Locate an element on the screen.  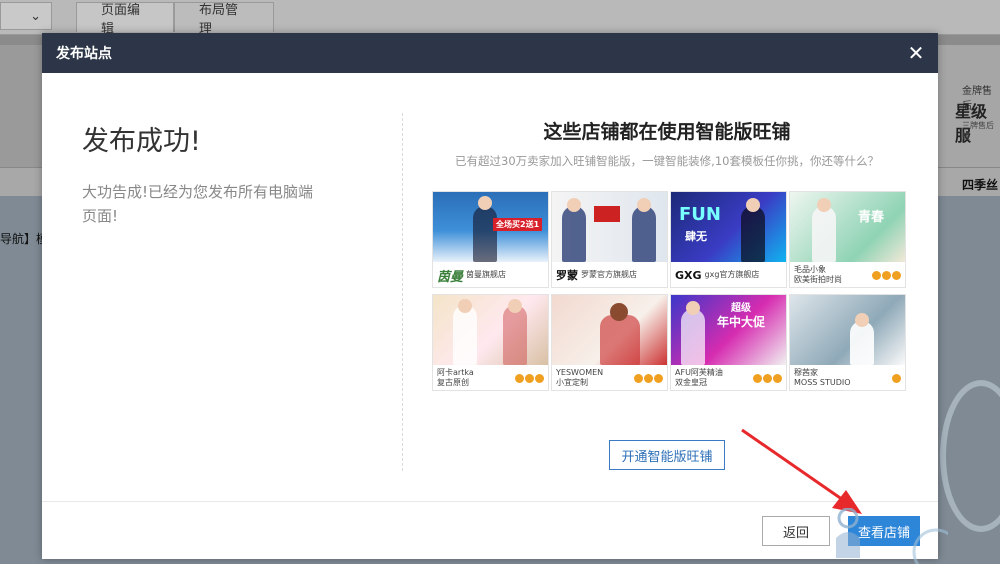
store-image: 青春 is located at coordinates (847, 227).